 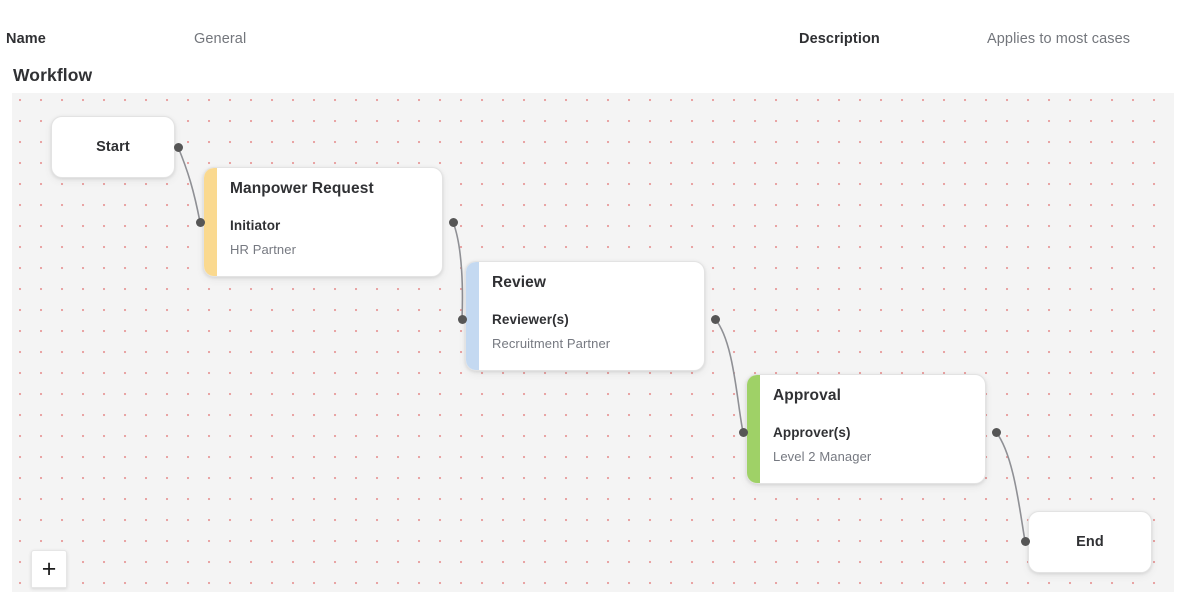 I want to click on end-input-port, so click(x=1025, y=541).